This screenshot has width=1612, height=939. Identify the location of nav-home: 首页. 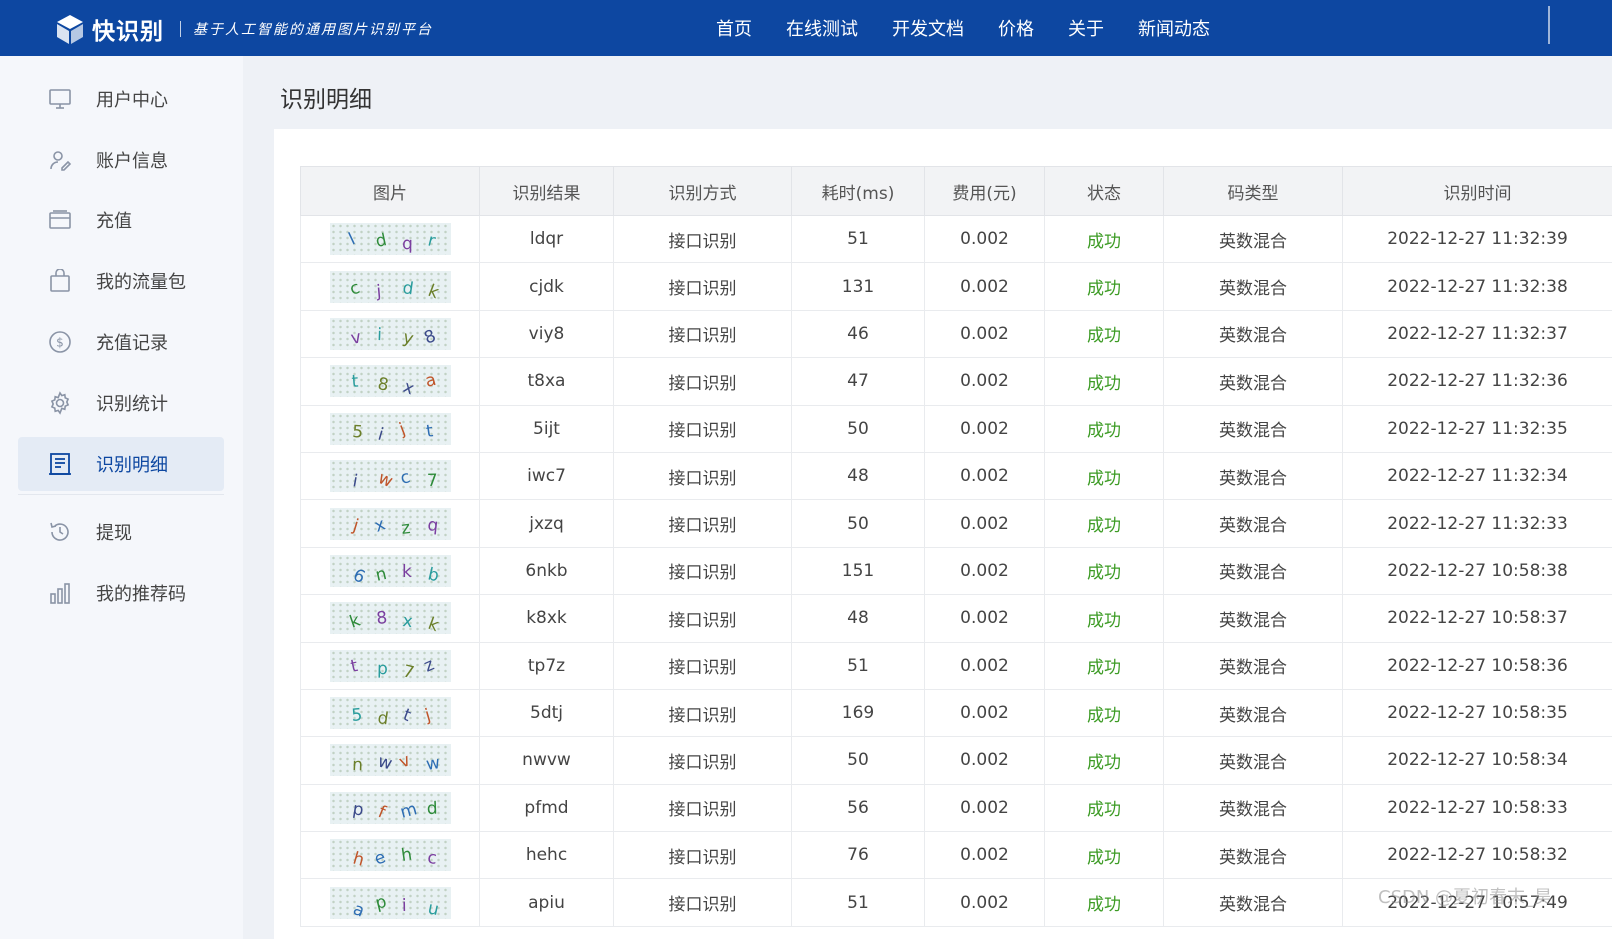
(734, 28).